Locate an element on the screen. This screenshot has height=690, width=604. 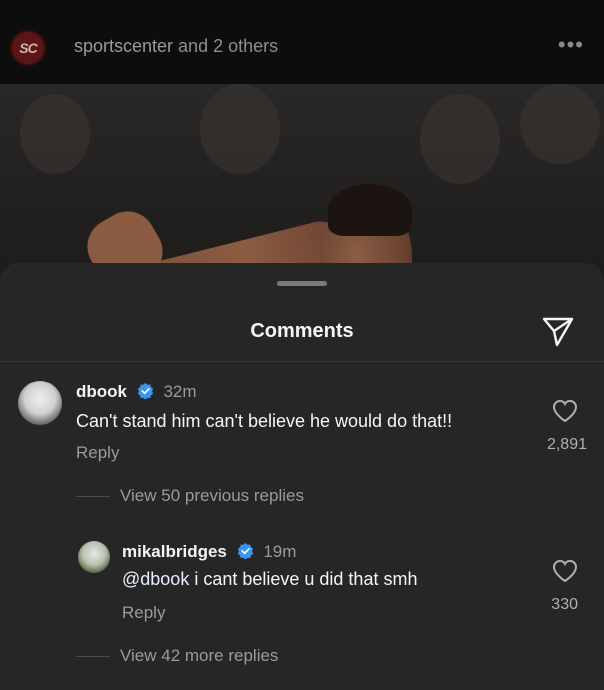
paper-plane-icon is located at coordinates (558, 331).